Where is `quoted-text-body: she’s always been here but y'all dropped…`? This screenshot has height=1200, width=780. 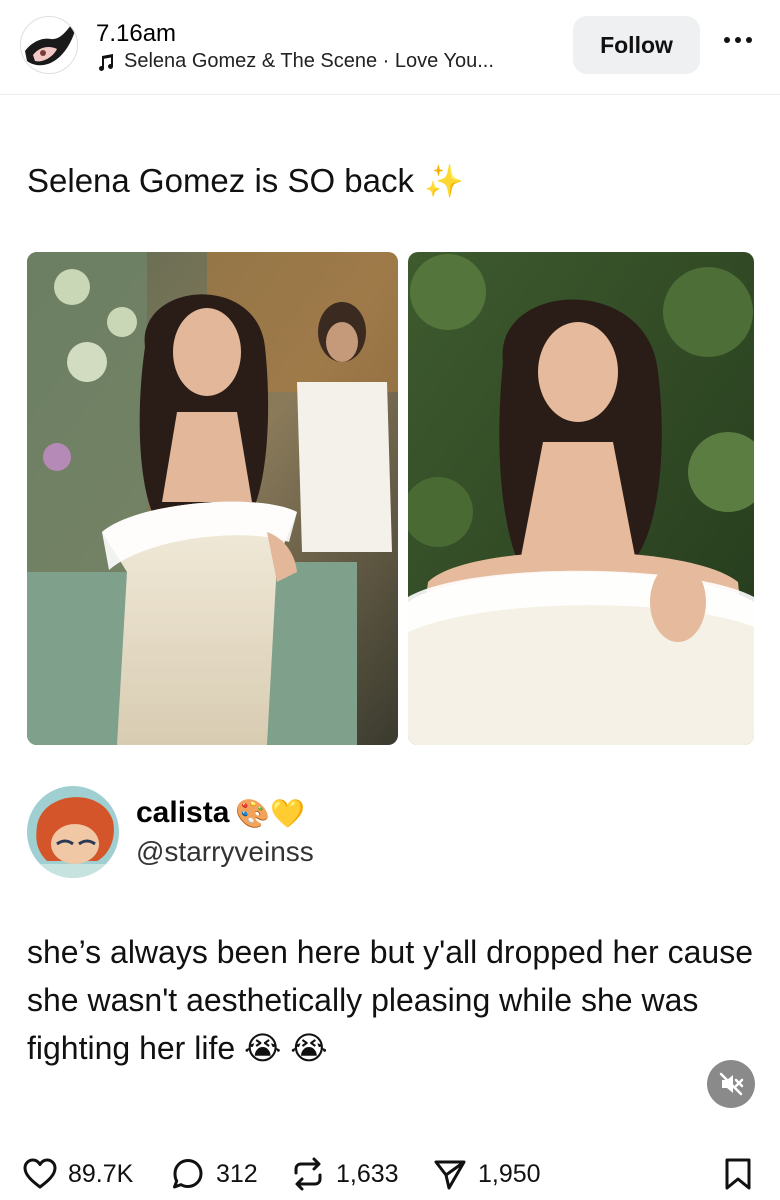 quoted-text-body: she’s always been here but y'all dropped… is located at coordinates (390, 1000).